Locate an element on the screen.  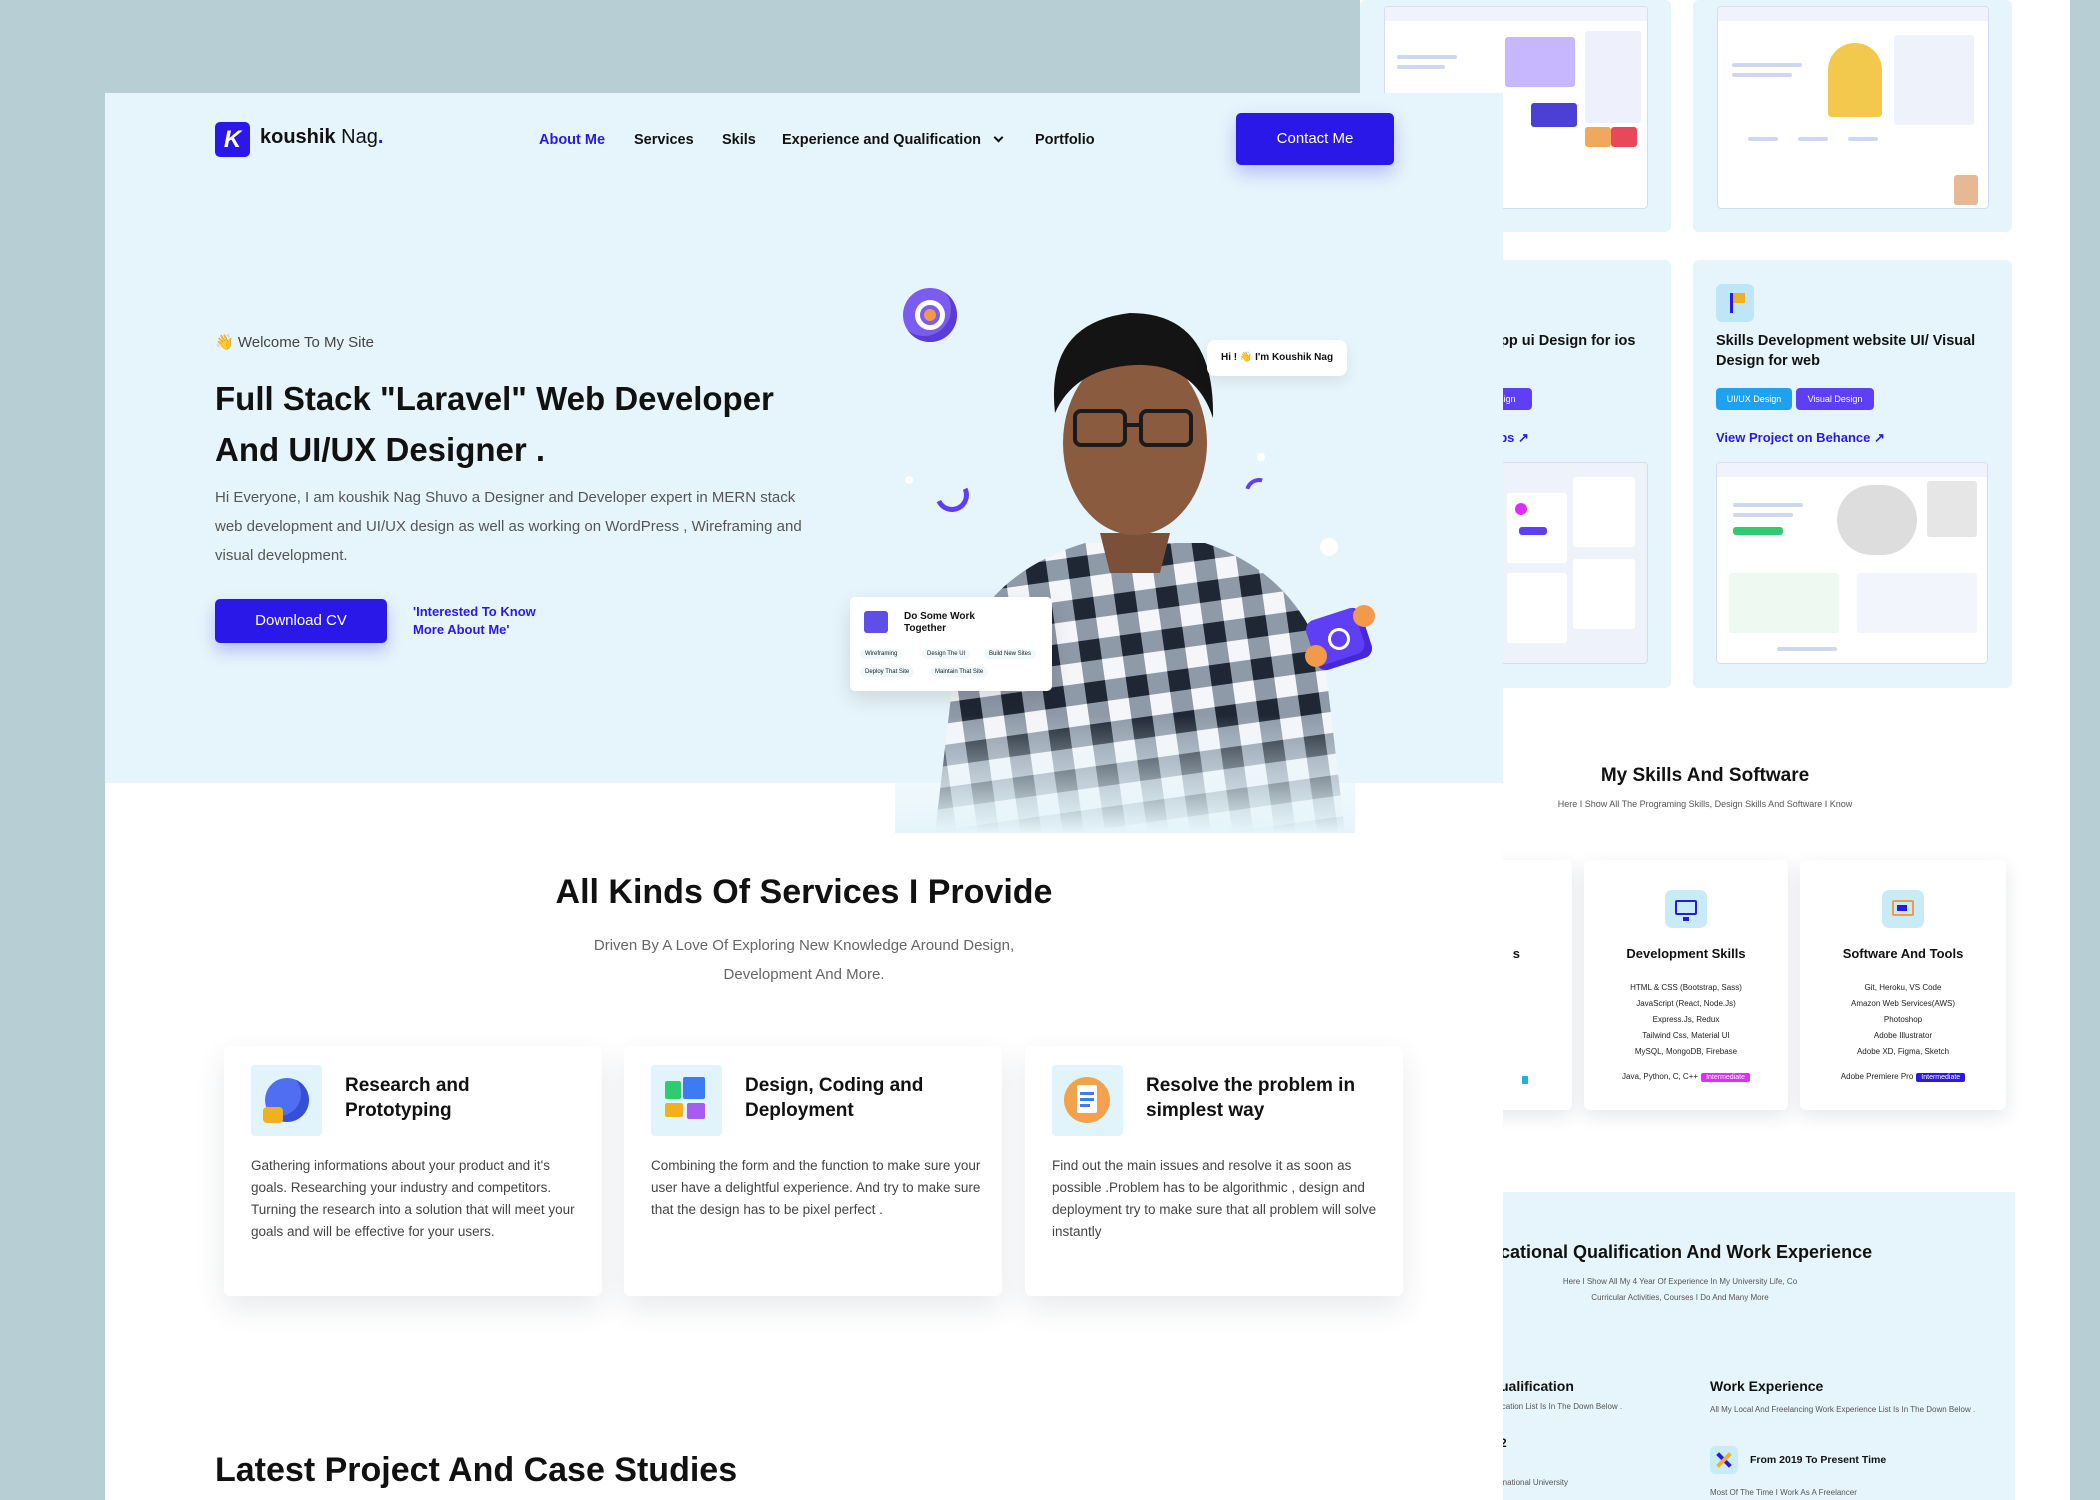
contact-me-button: Contact Me is located at coordinates (1315, 139).